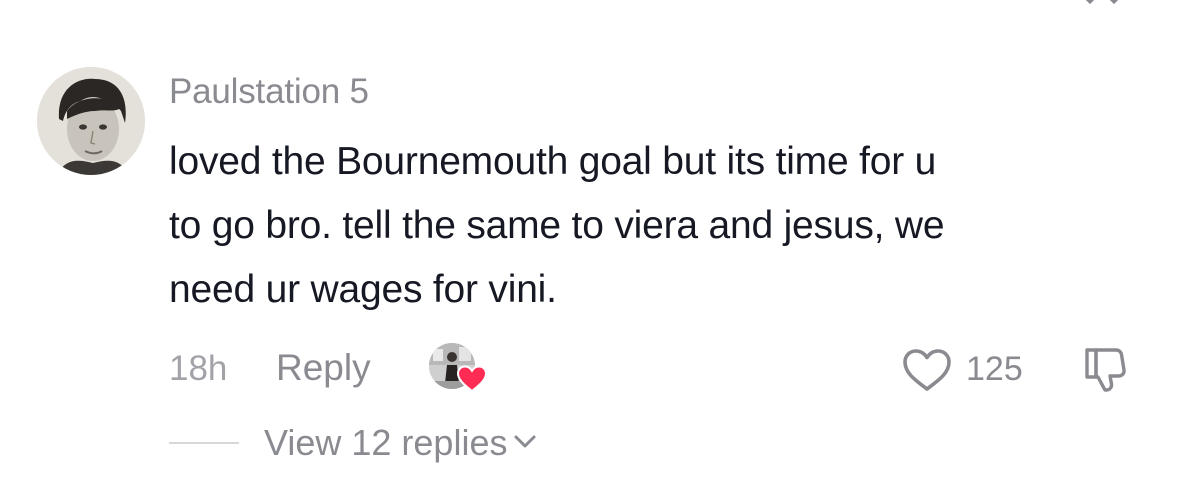 This screenshot has width=1179, height=494. I want to click on like-count: 125, so click(994, 369).